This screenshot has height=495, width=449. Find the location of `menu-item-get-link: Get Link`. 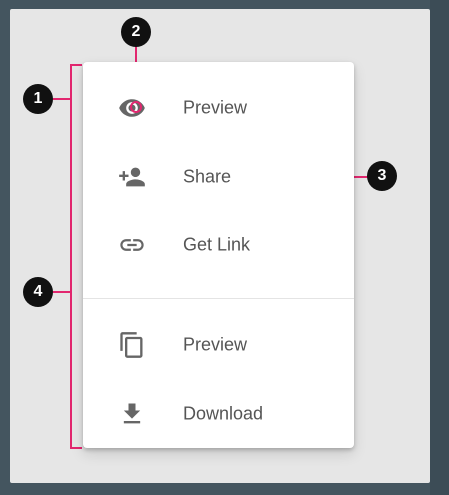

menu-item-get-link: Get Link is located at coordinates (218, 245).